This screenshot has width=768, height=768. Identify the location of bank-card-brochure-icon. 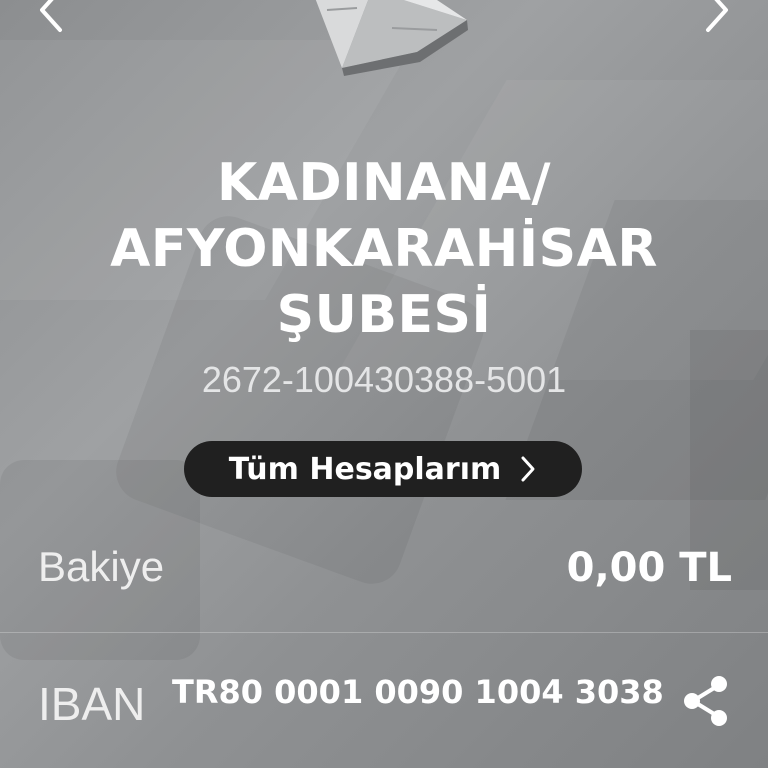
(392, 40).